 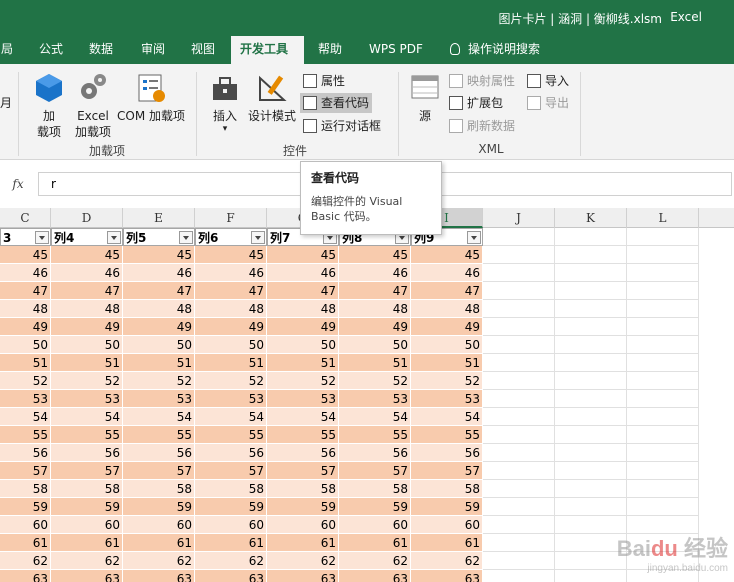 What do you see at coordinates (342, 126) in the screenshot?
I see `run-dialog-button: 运行对话框` at bounding box center [342, 126].